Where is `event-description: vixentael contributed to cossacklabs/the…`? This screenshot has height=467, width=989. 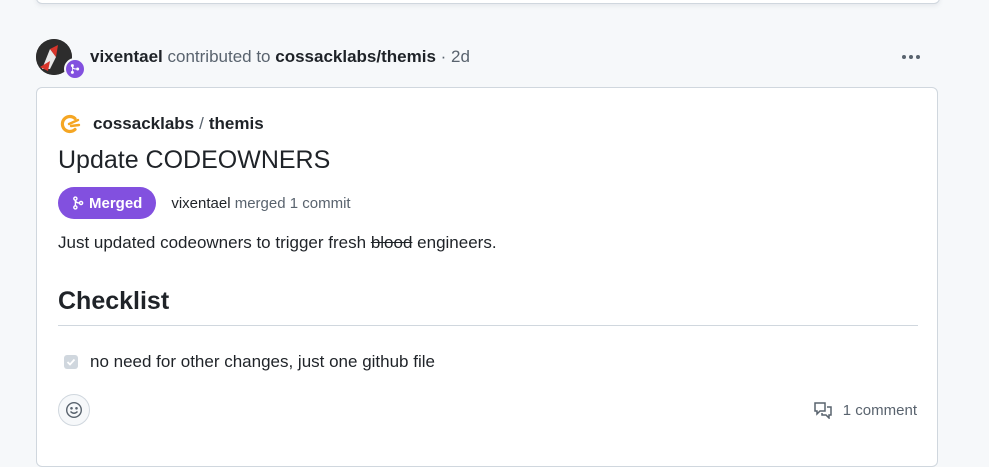
event-description: vixentael contributed to cossacklabs/the… is located at coordinates (280, 57).